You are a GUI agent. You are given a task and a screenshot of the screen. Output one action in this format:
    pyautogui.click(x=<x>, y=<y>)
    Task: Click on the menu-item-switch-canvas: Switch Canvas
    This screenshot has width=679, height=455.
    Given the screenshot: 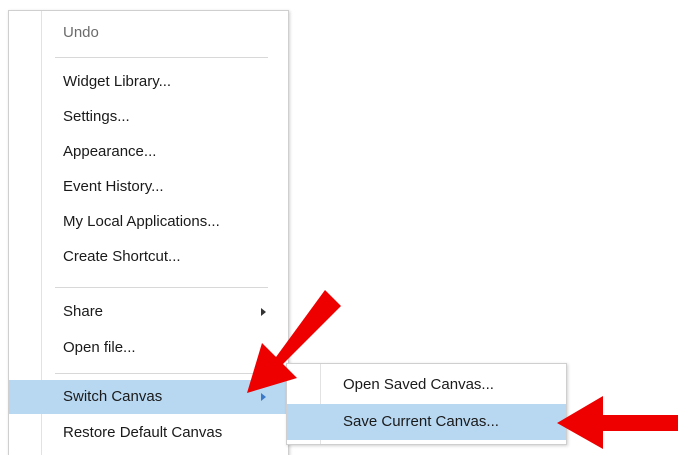 What is the action you would take?
    pyautogui.click(x=148, y=397)
    